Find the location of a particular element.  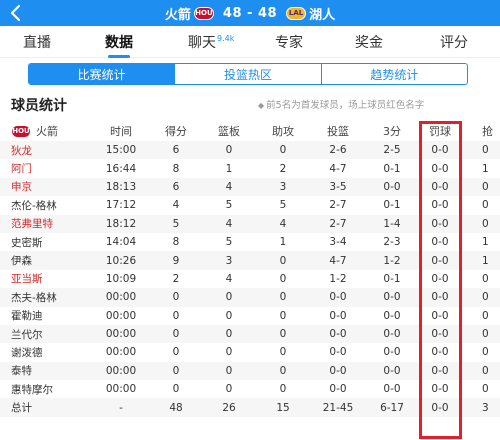

table-row: 伊森 10:26 9 3 0 4-7 1-2 0-0 1 is located at coordinates (250, 260).